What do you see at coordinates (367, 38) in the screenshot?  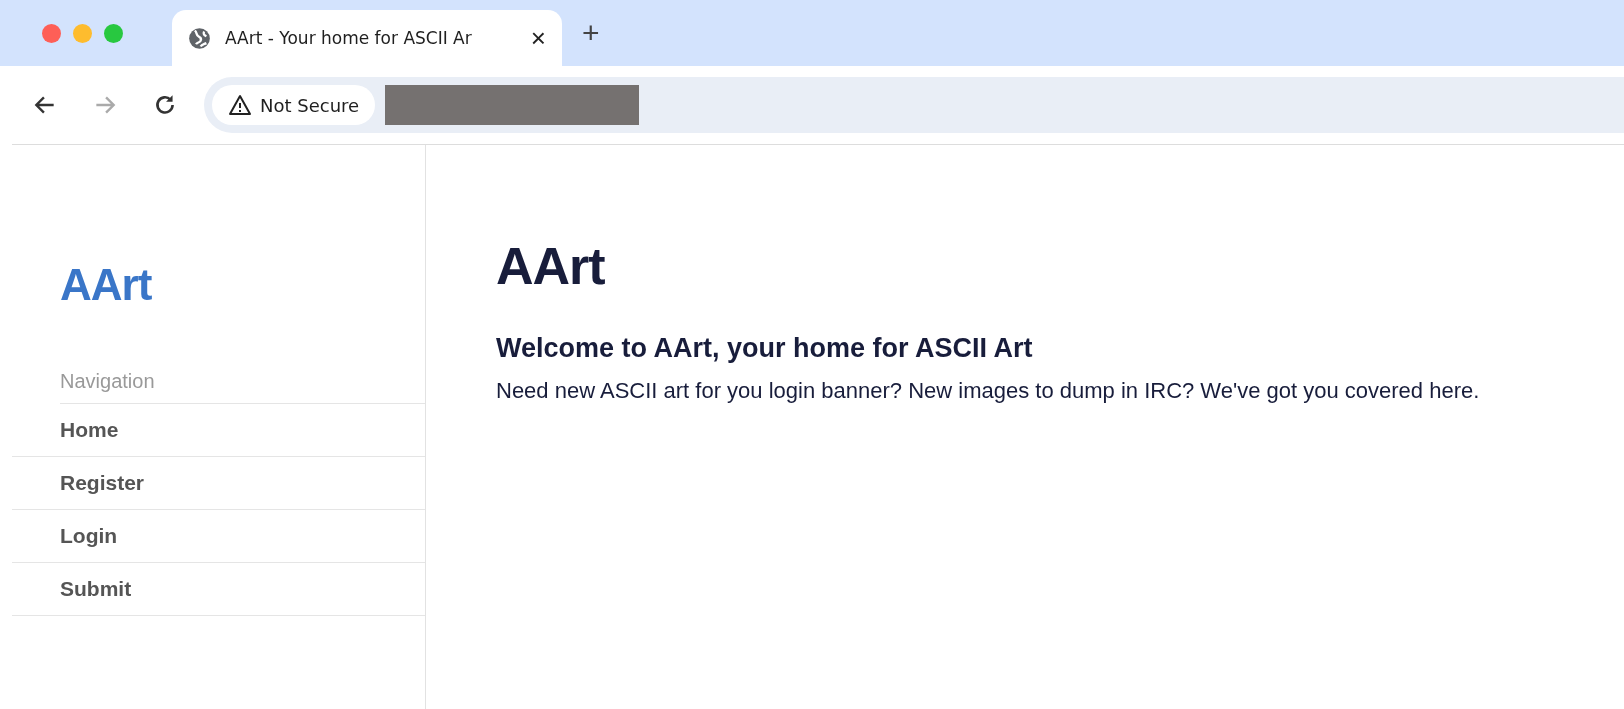 I see `browser-tab: AArt - Your home for ASCII Ar ×` at bounding box center [367, 38].